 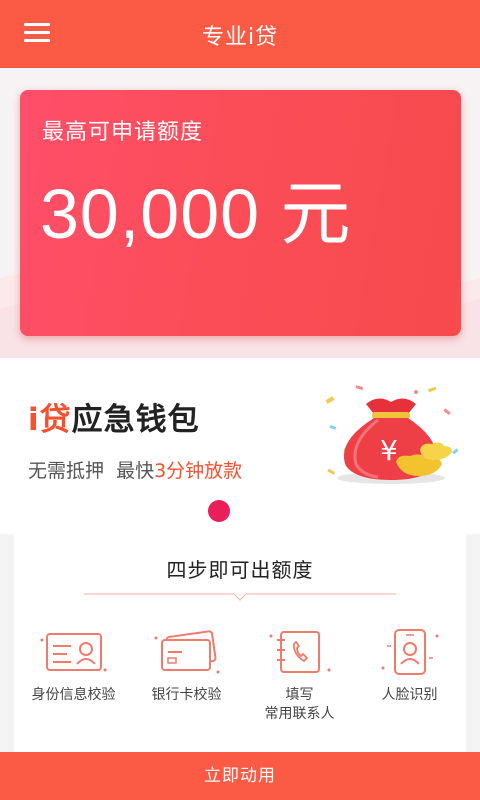 What do you see at coordinates (299, 652) in the screenshot?
I see `contacts-book-icon` at bounding box center [299, 652].